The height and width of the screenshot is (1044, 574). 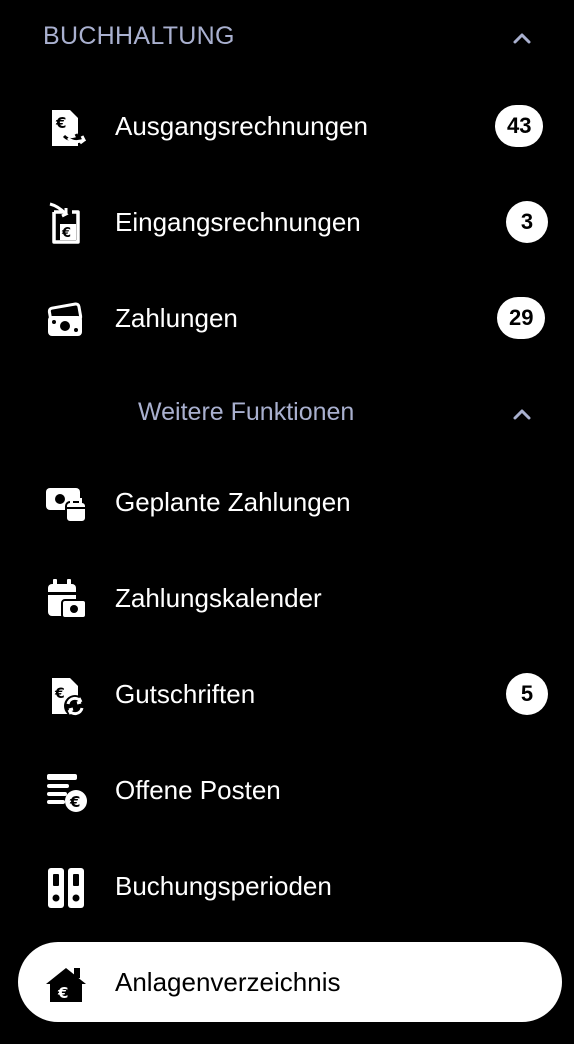 I want to click on nav-item-label: Buchungsperioden, so click(x=223, y=886).